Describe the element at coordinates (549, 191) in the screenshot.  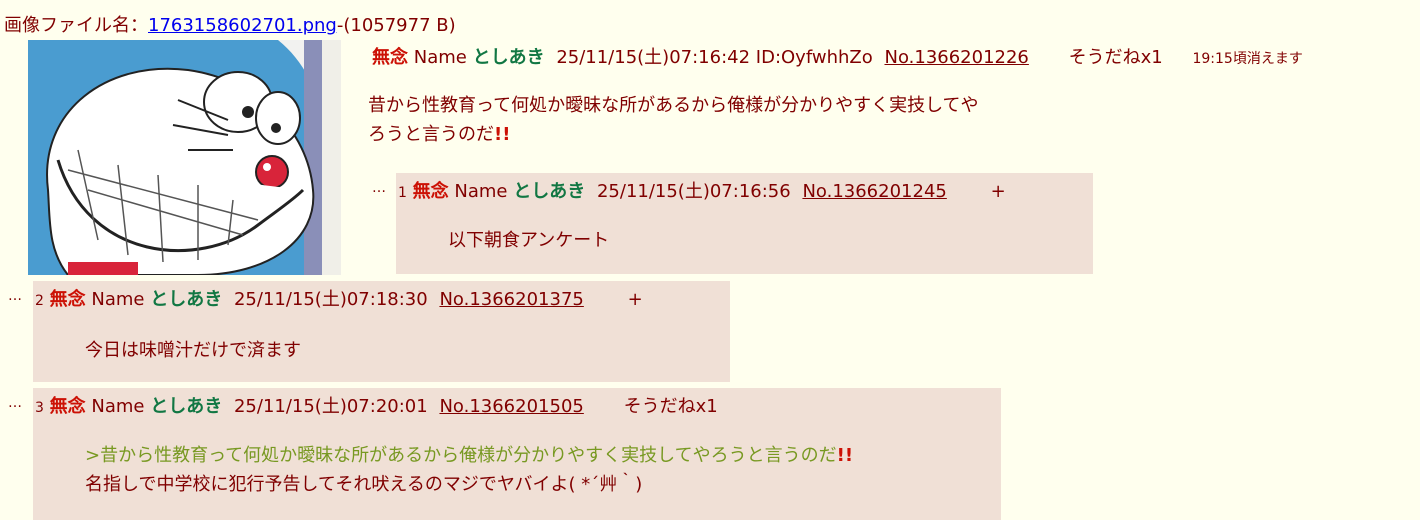
I see `reply-1-name: としあき` at that location.